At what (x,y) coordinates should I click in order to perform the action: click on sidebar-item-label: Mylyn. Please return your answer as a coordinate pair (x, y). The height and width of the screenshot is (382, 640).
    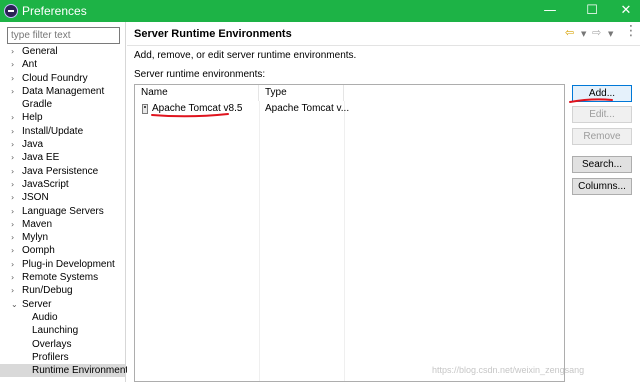
    Looking at the image, I should click on (35, 238).